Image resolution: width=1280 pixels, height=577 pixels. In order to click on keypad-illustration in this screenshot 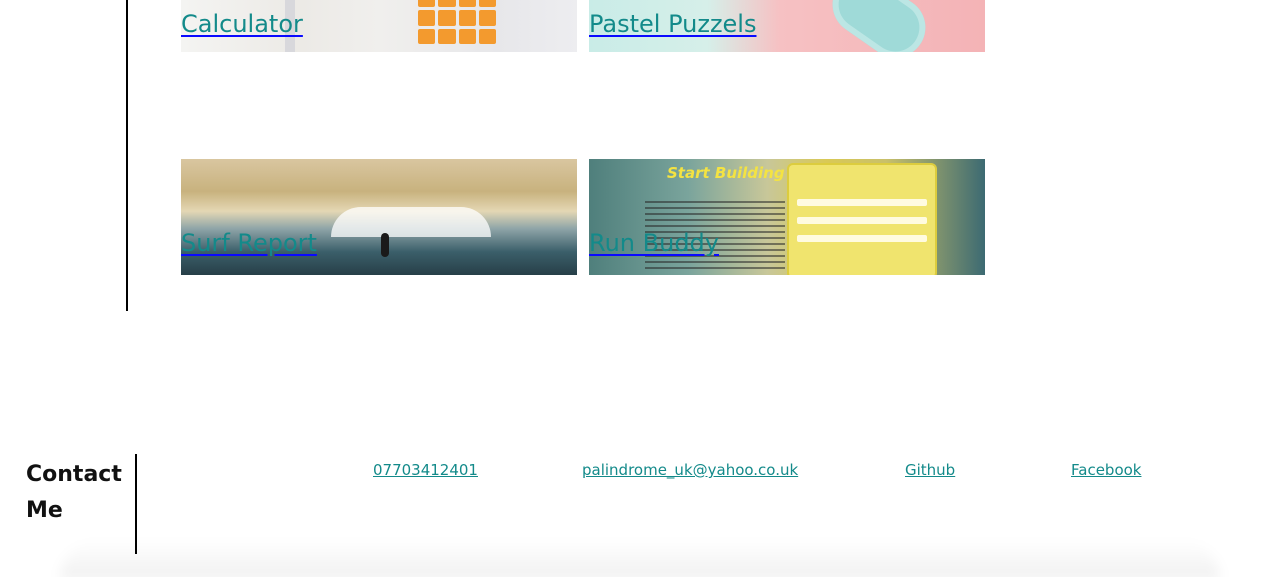, I will do `click(457, 22)`.